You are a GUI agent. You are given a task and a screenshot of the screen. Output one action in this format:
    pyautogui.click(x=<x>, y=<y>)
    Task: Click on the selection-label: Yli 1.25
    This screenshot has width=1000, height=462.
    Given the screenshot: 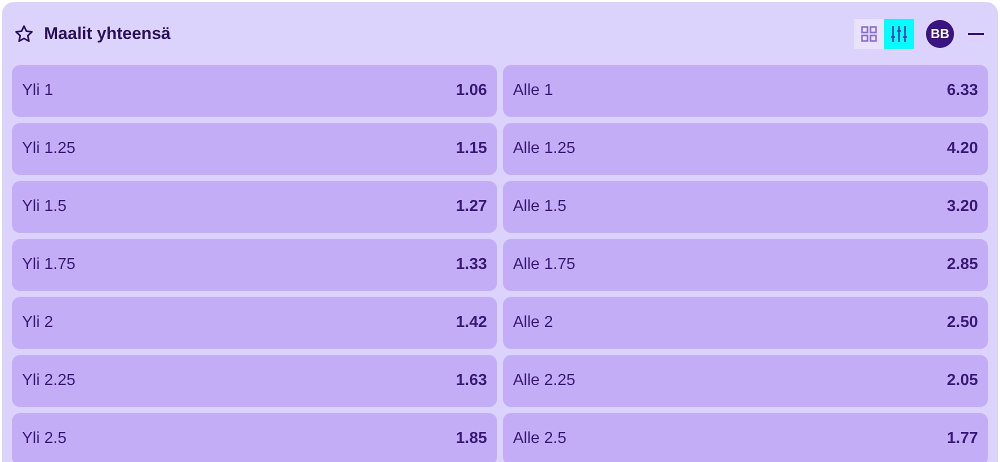 What is the action you would take?
    pyautogui.click(x=49, y=149)
    